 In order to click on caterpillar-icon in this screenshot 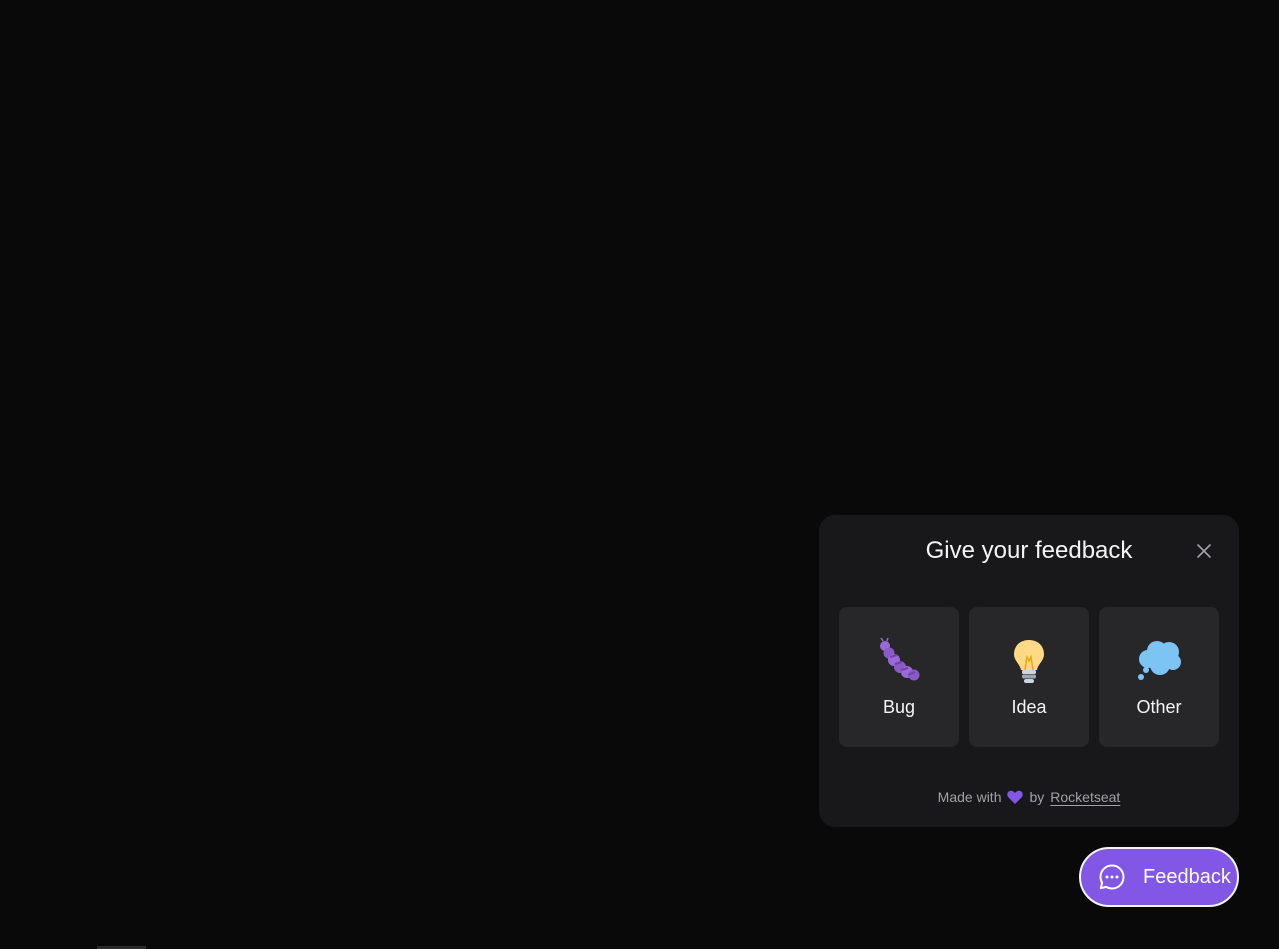, I will do `click(899, 661)`.